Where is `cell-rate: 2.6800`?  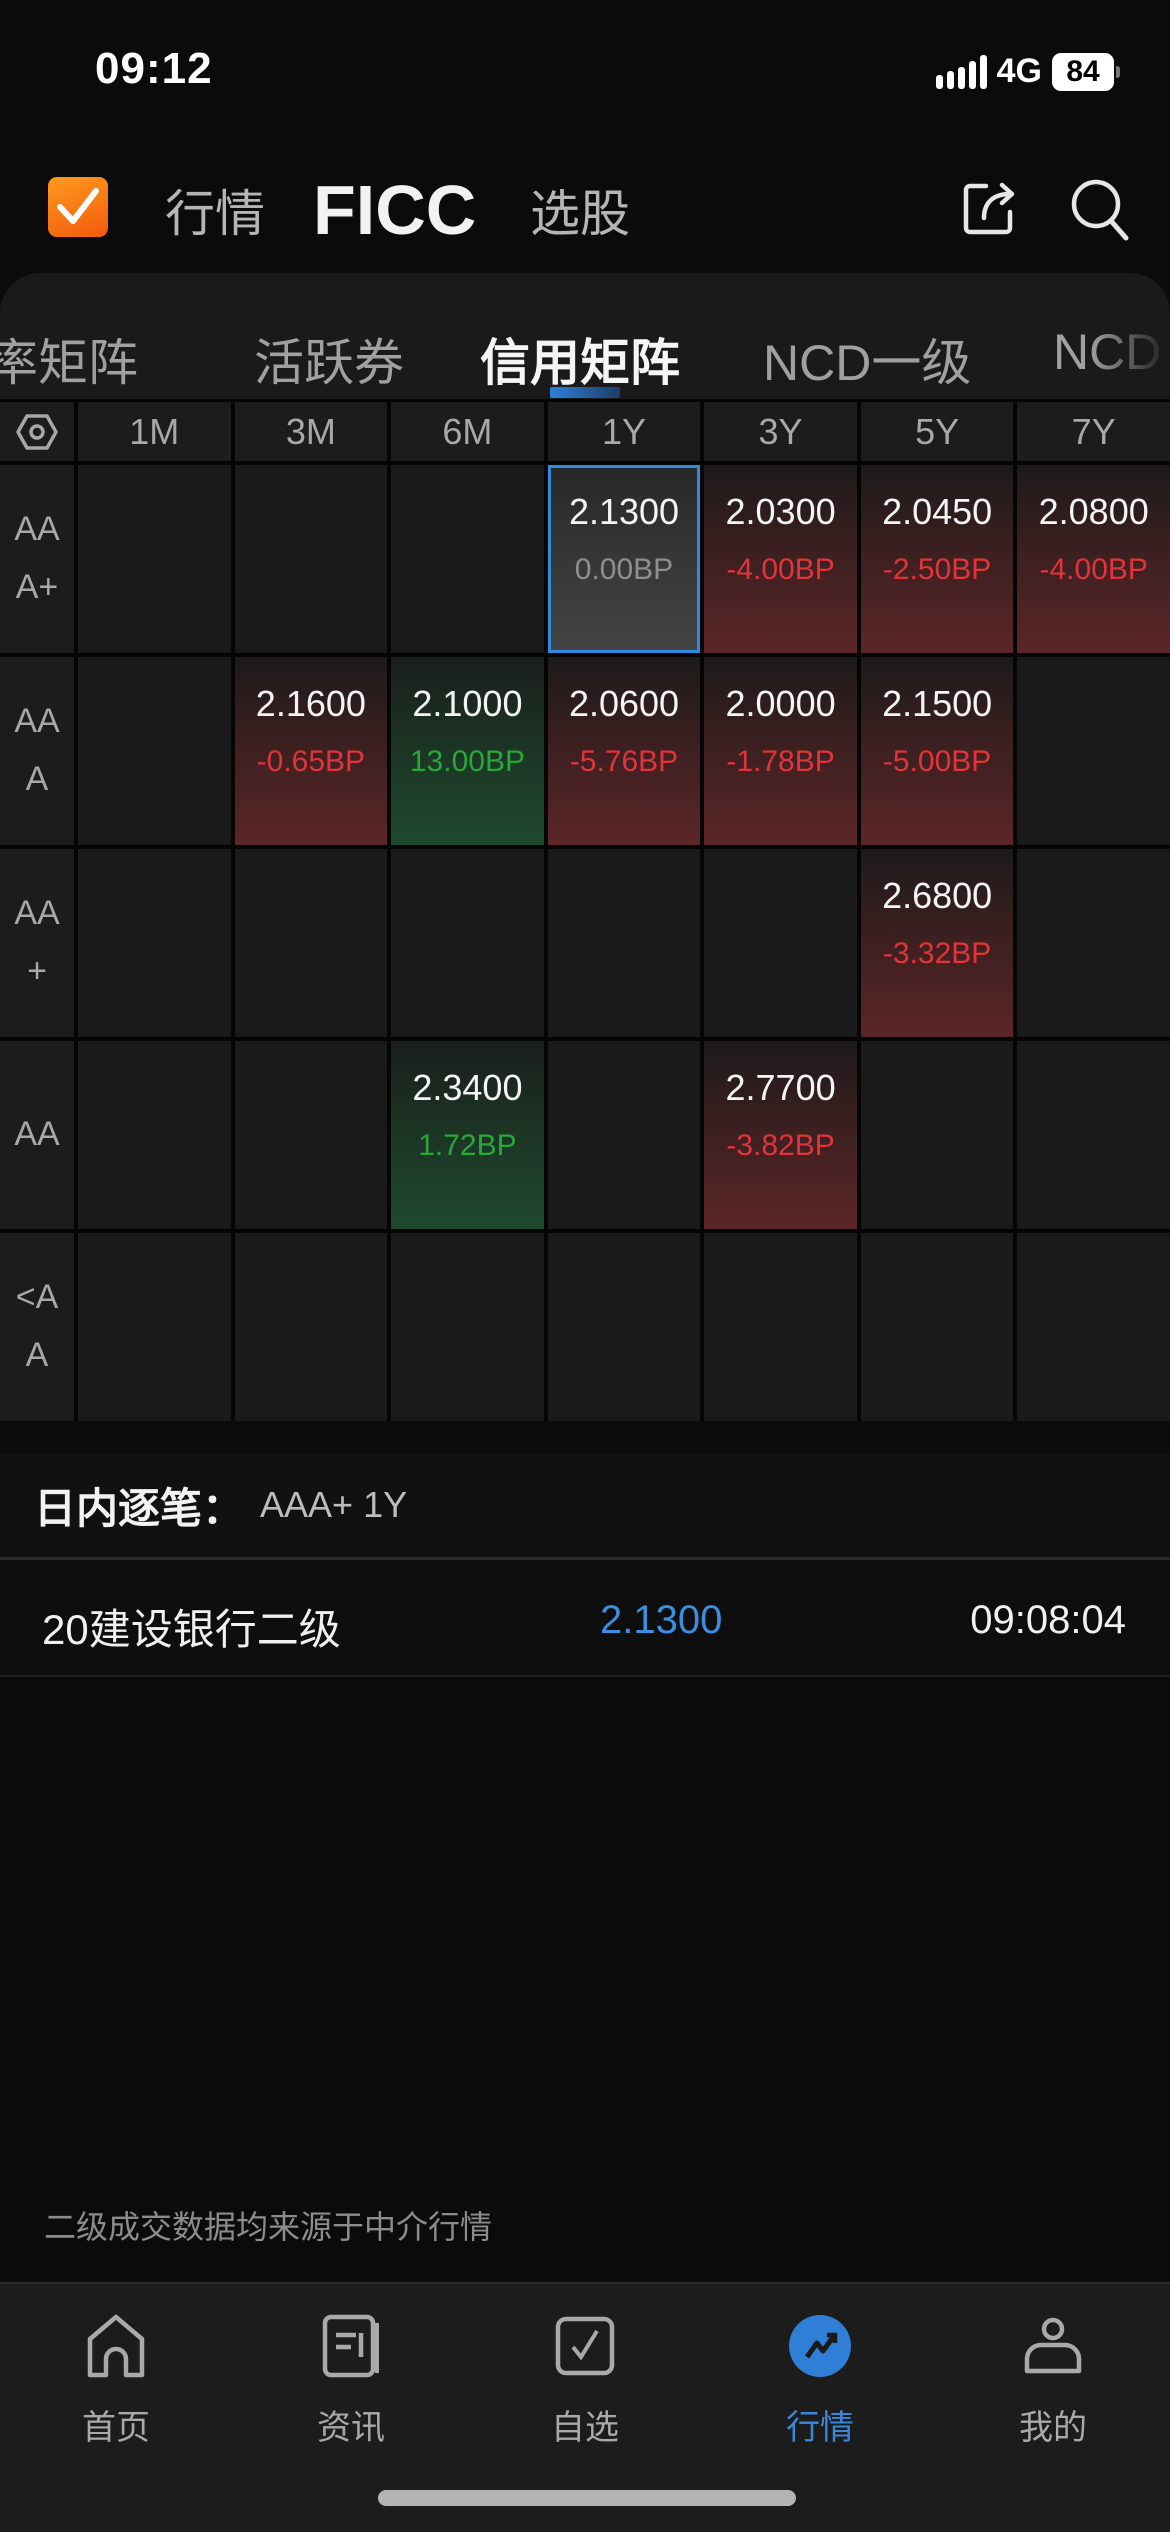 cell-rate: 2.6800 is located at coordinates (937, 895).